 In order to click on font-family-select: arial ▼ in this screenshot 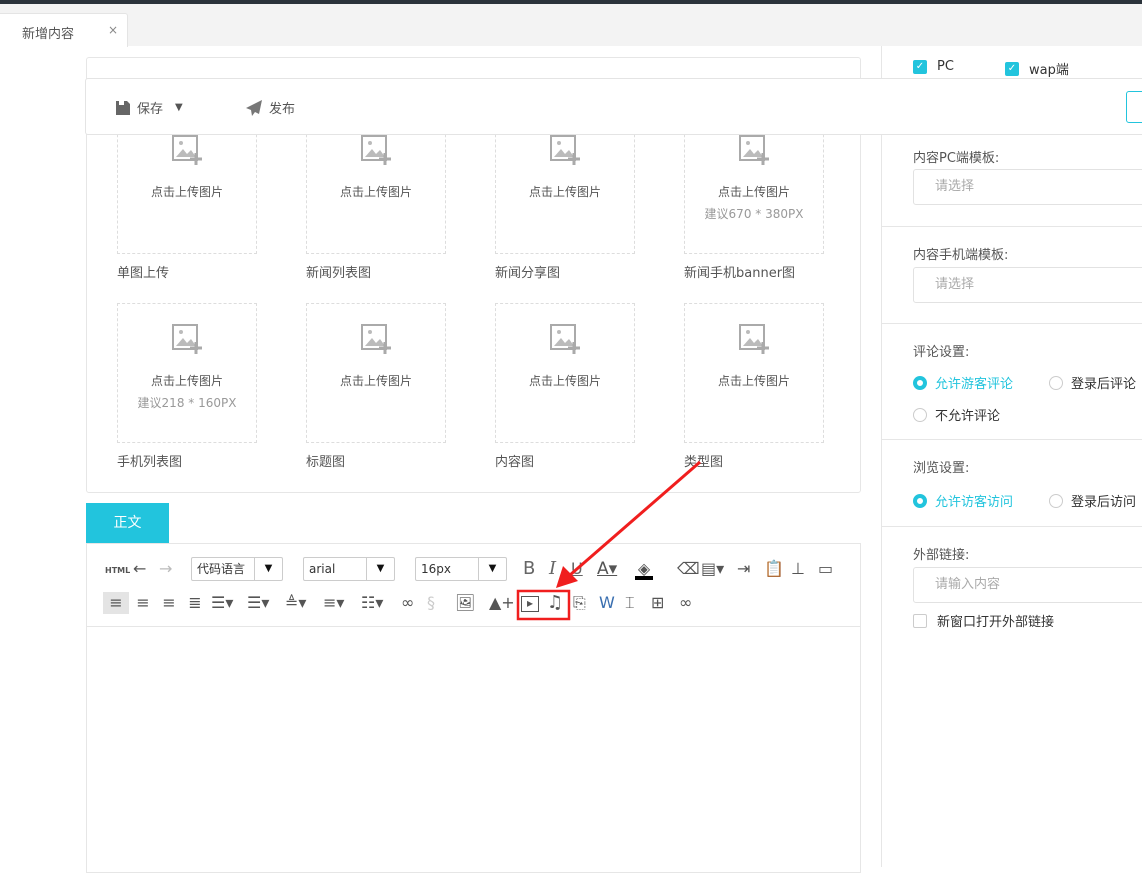, I will do `click(349, 569)`.